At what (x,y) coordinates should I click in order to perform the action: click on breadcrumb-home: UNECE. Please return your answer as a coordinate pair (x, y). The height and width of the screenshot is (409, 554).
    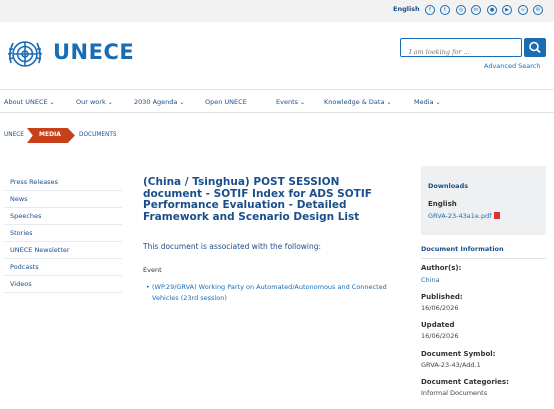
    Looking at the image, I should click on (14, 135).